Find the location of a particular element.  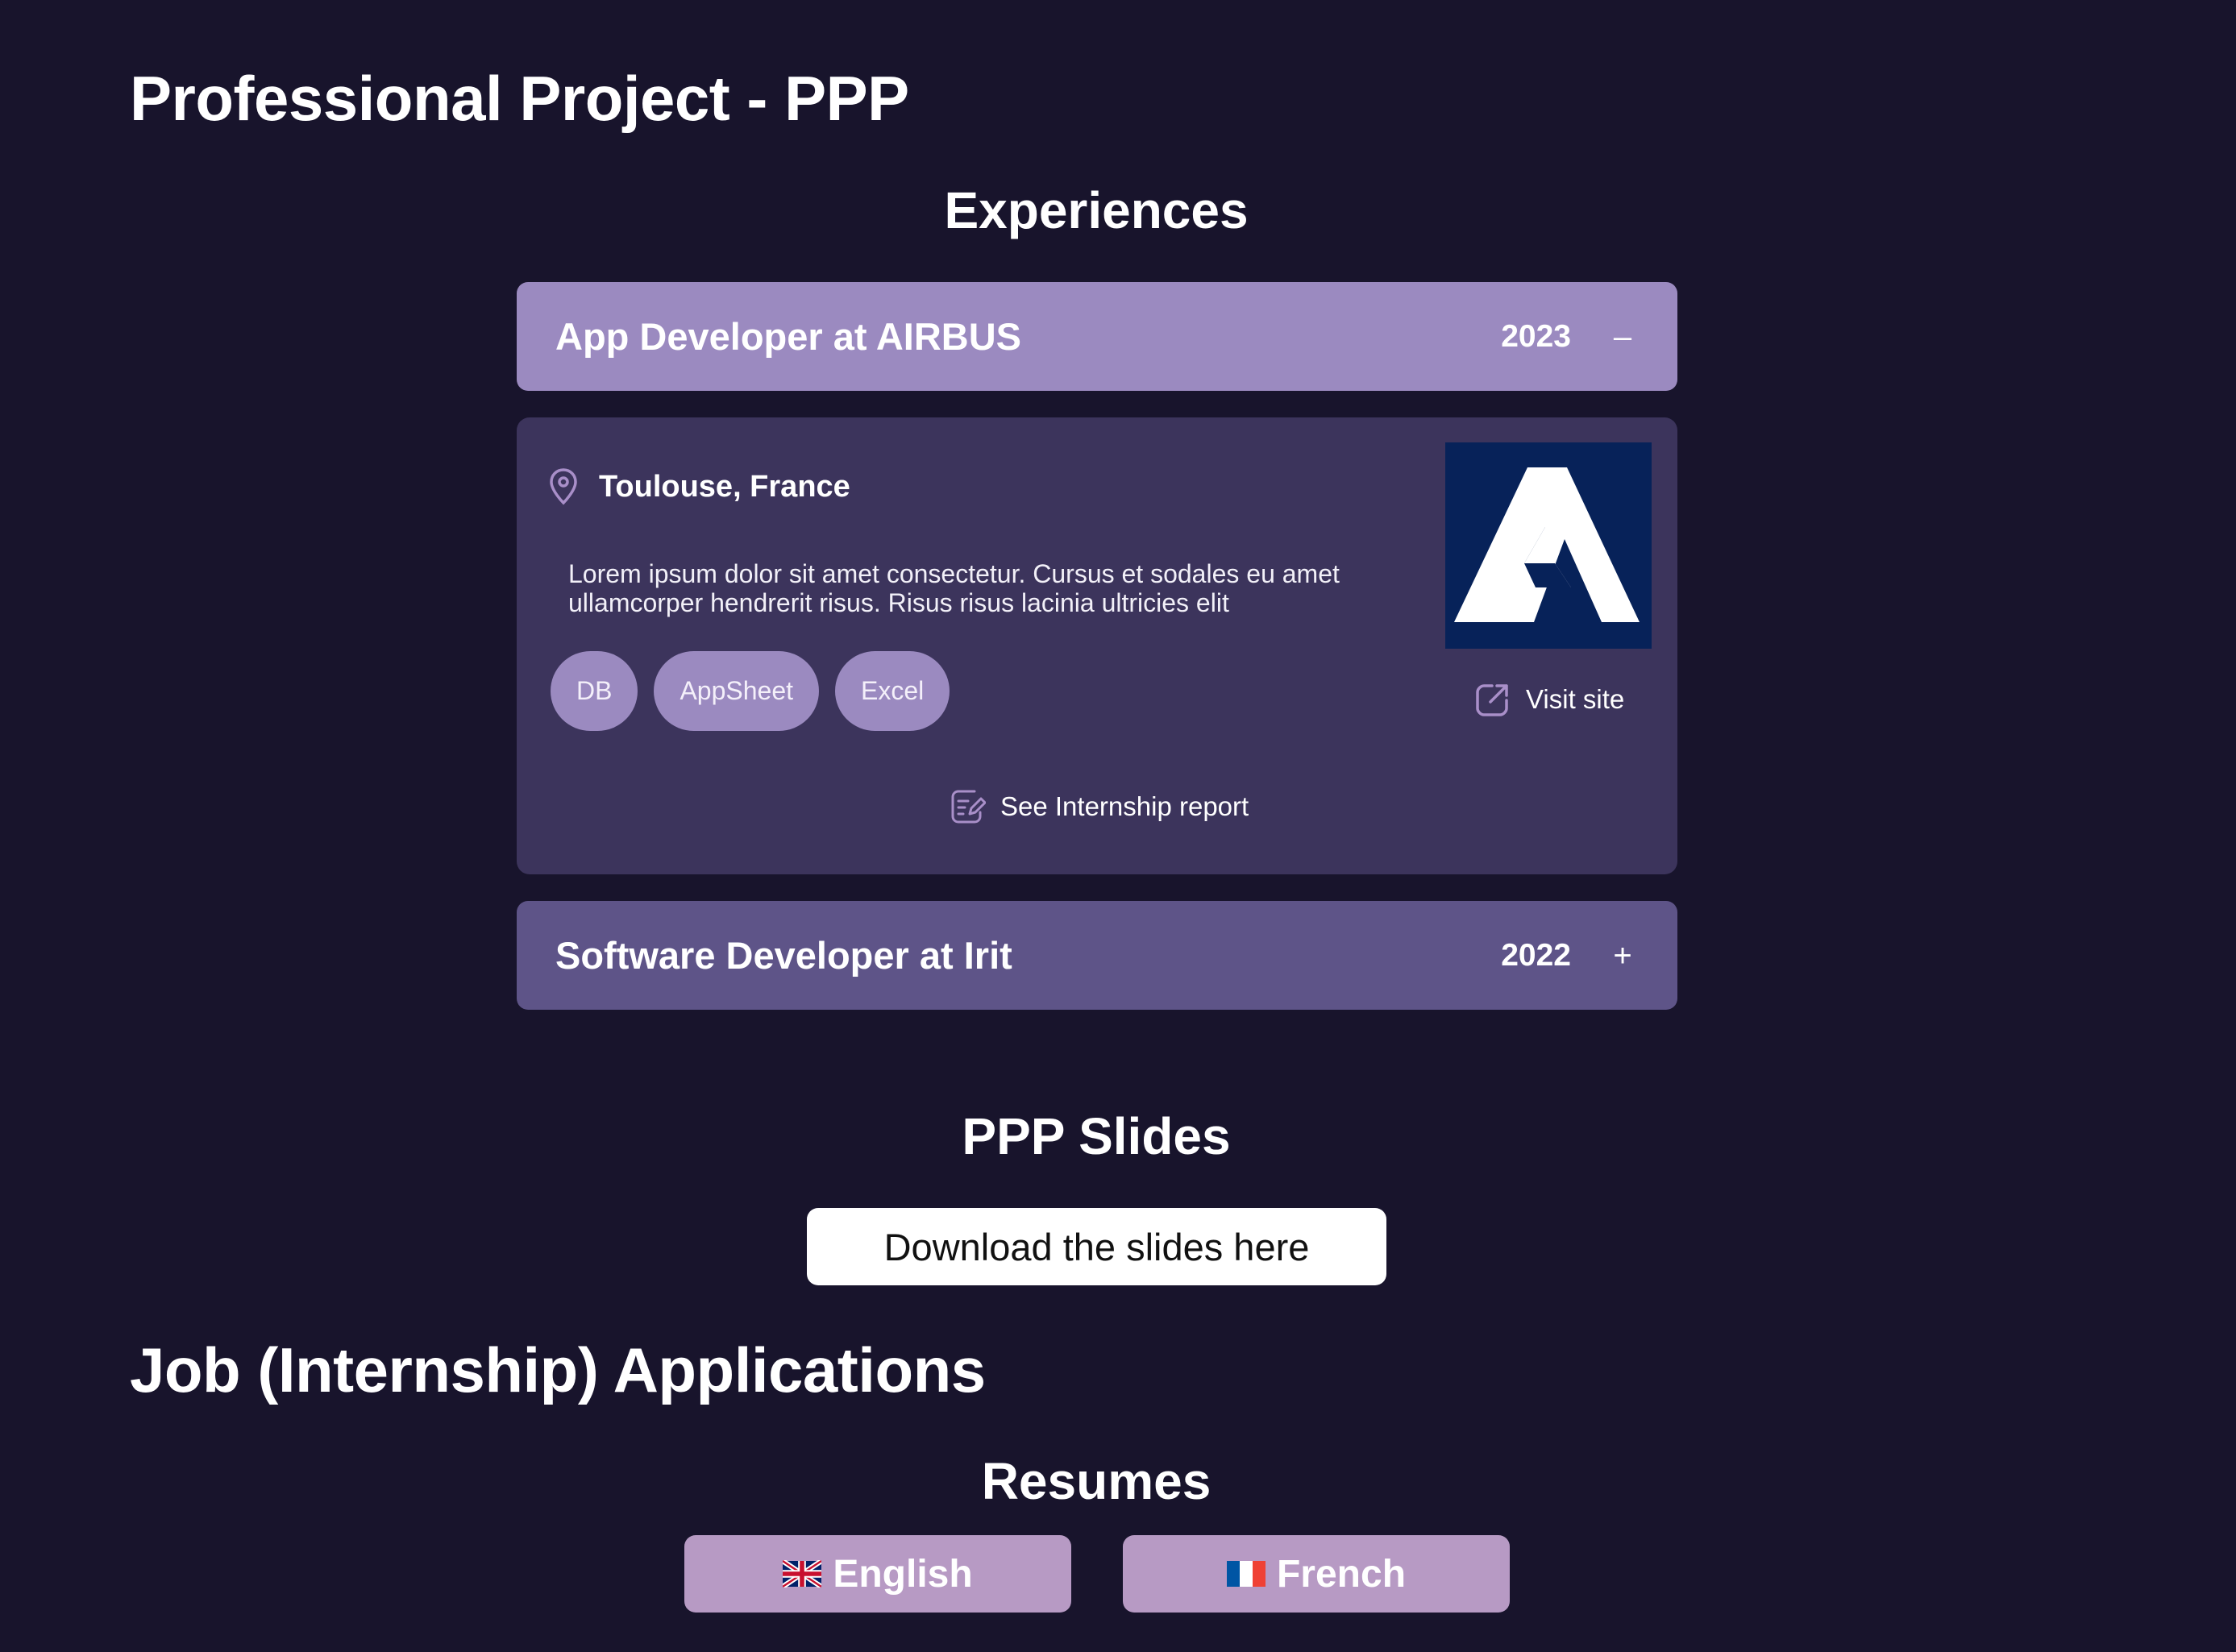

map-pin-icon is located at coordinates (563, 486).